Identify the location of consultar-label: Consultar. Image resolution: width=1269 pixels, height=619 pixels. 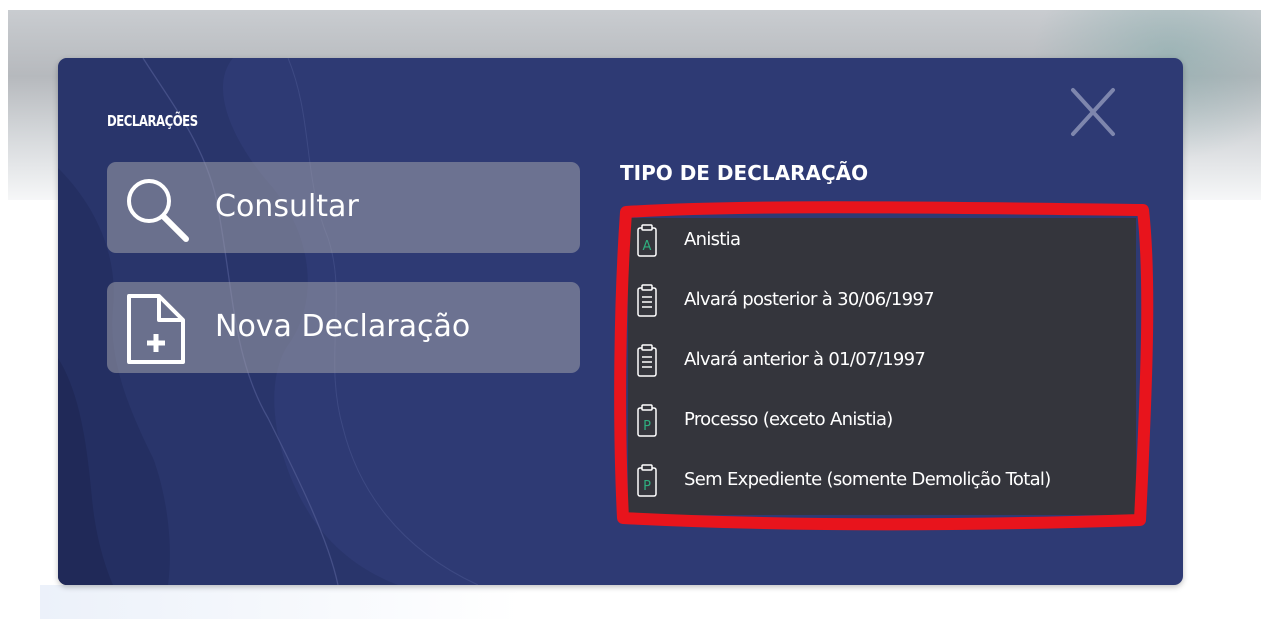
(287, 206).